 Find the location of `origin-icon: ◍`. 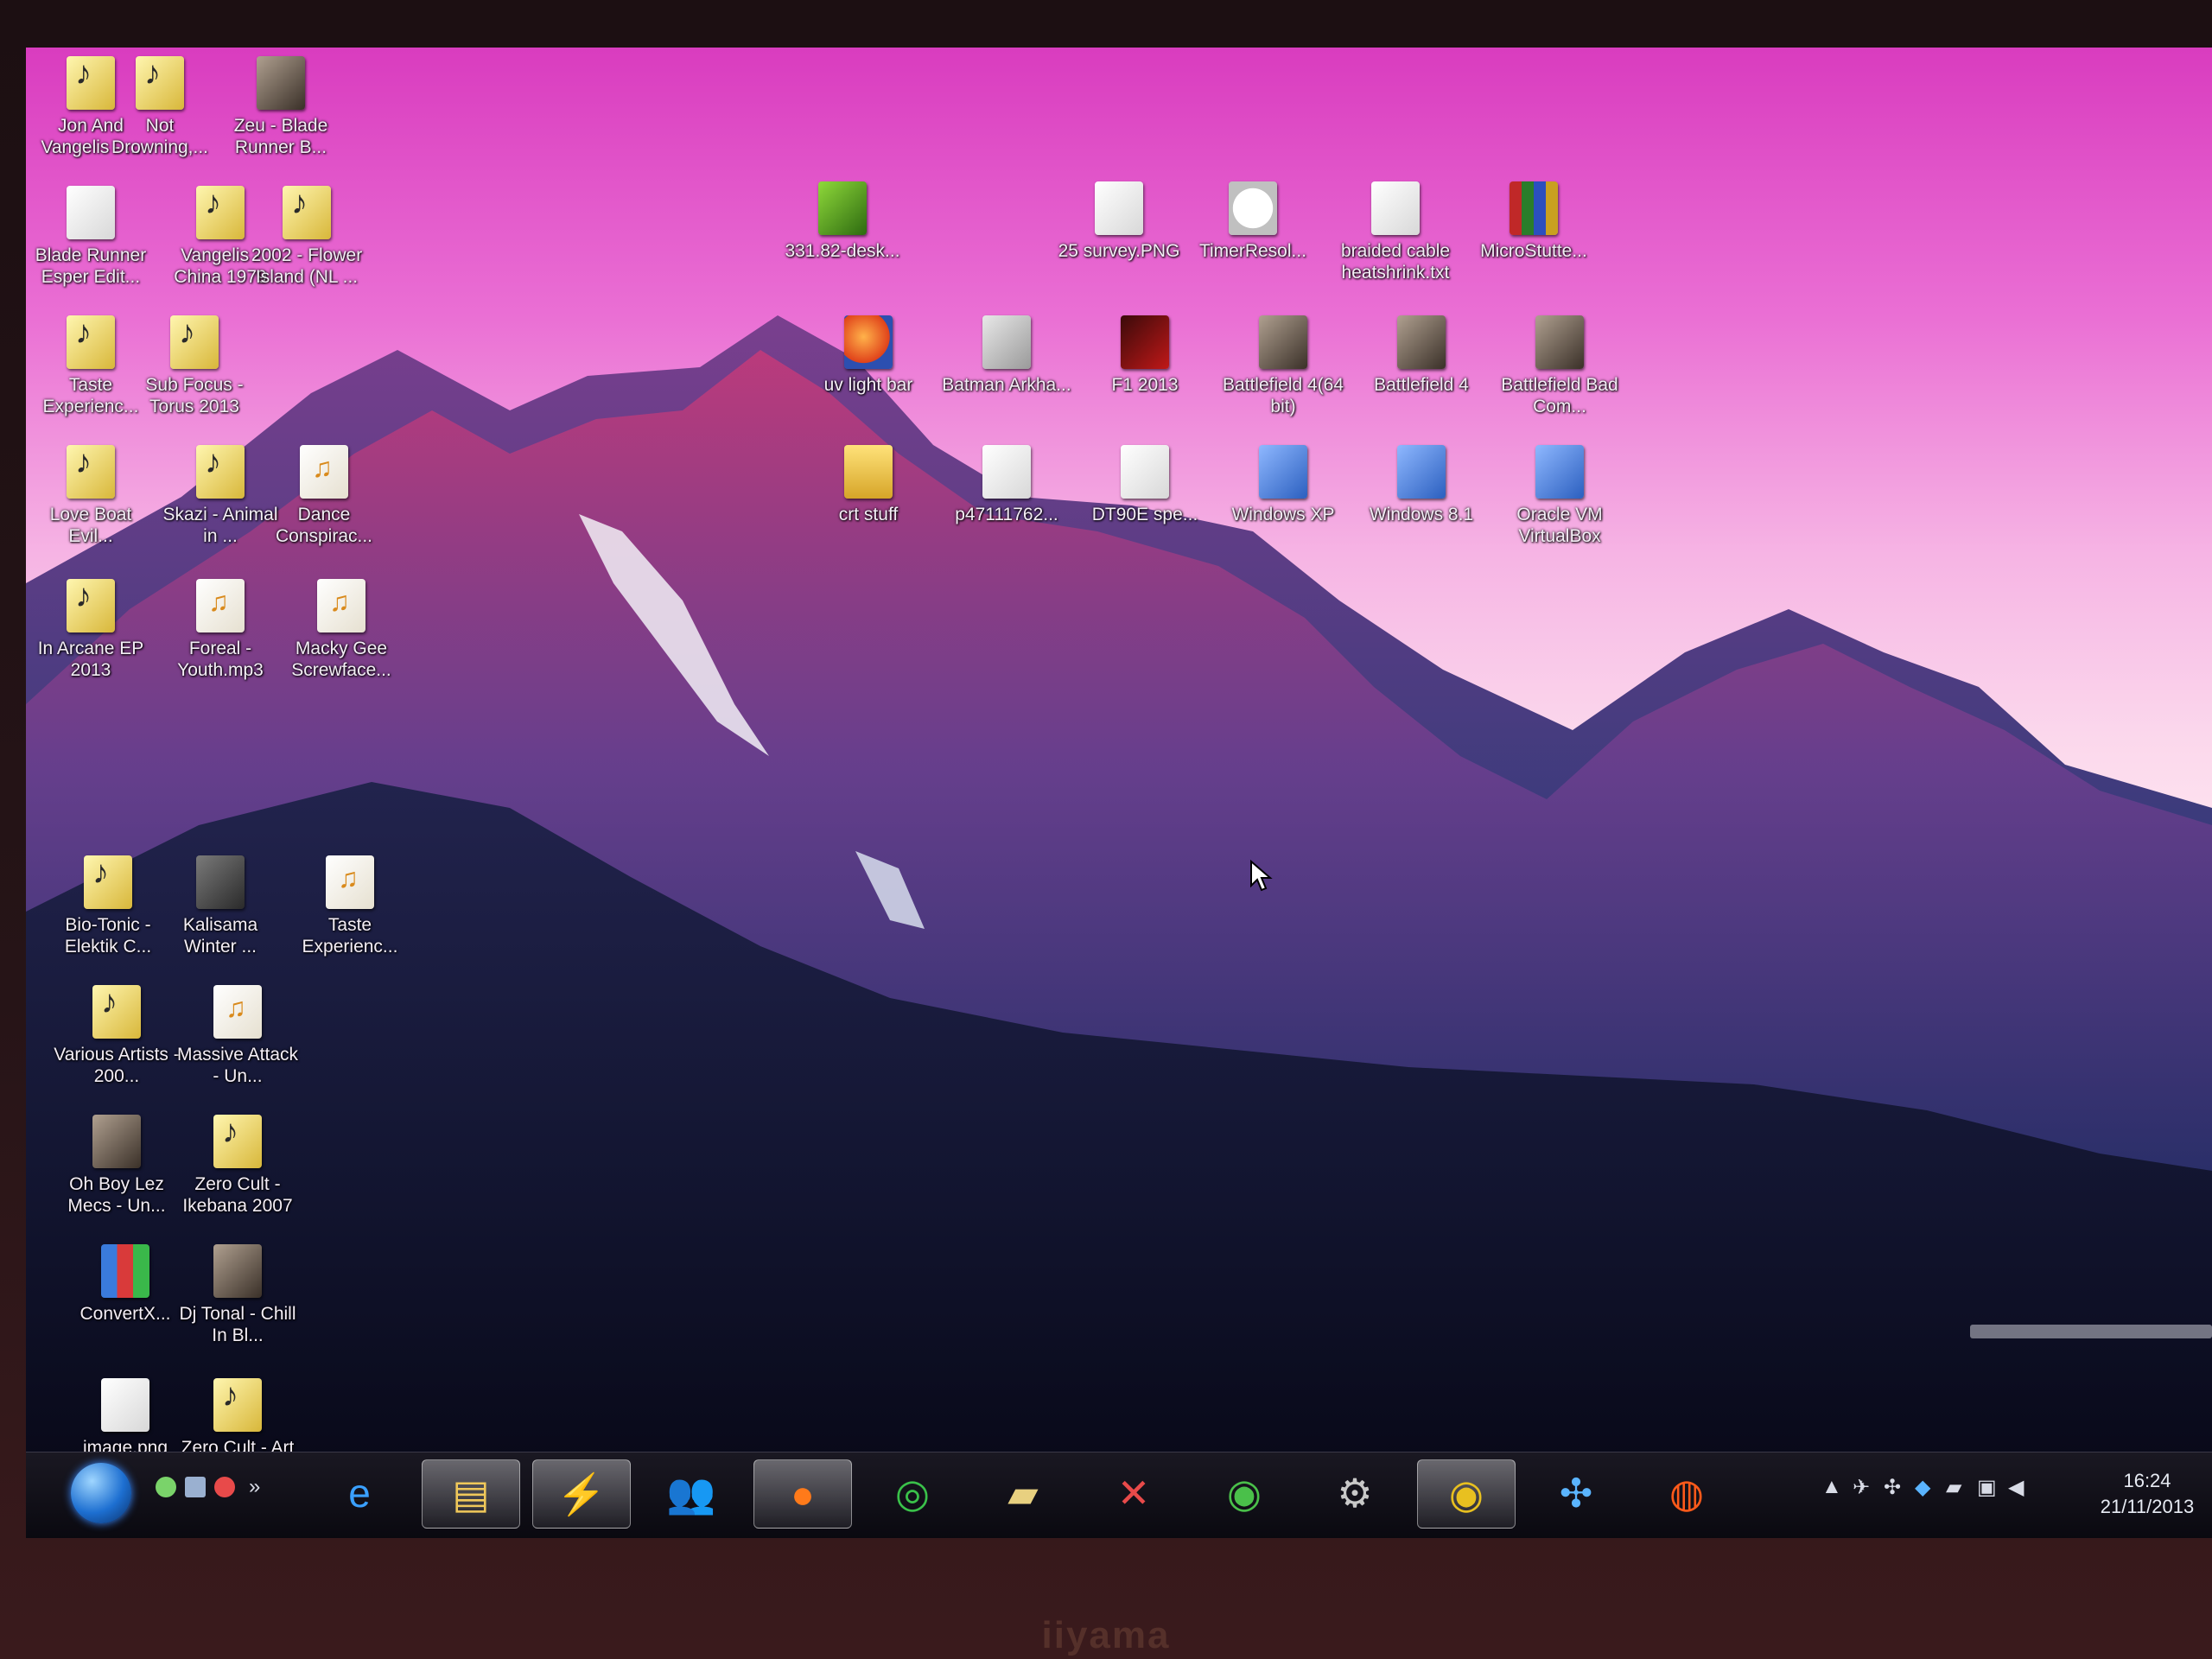

origin-icon: ◍ is located at coordinates (1687, 1493).